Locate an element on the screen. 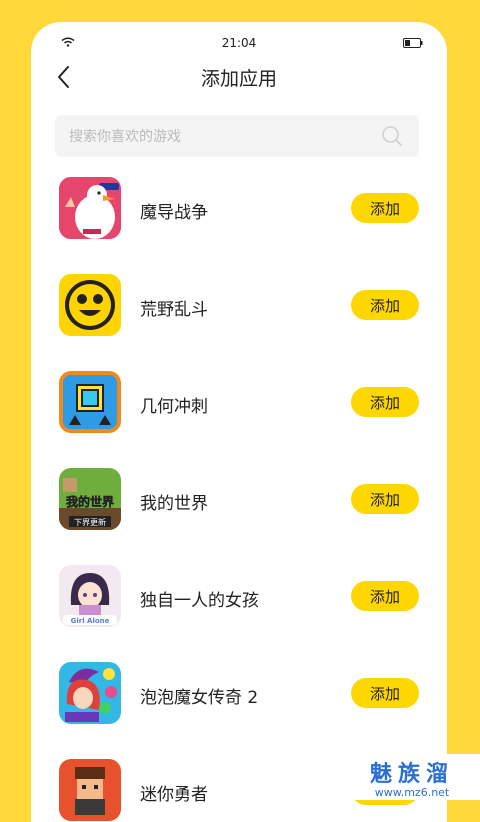 This screenshot has height=822, width=480. nav-bar: 添加应用 is located at coordinates (239, 78).